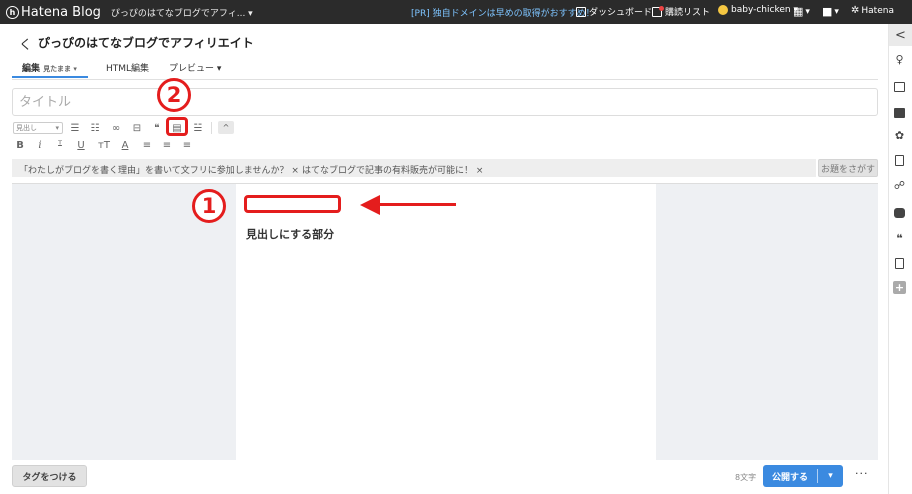 This screenshot has width=912, height=494. I want to click on title-input, so click(445, 102).